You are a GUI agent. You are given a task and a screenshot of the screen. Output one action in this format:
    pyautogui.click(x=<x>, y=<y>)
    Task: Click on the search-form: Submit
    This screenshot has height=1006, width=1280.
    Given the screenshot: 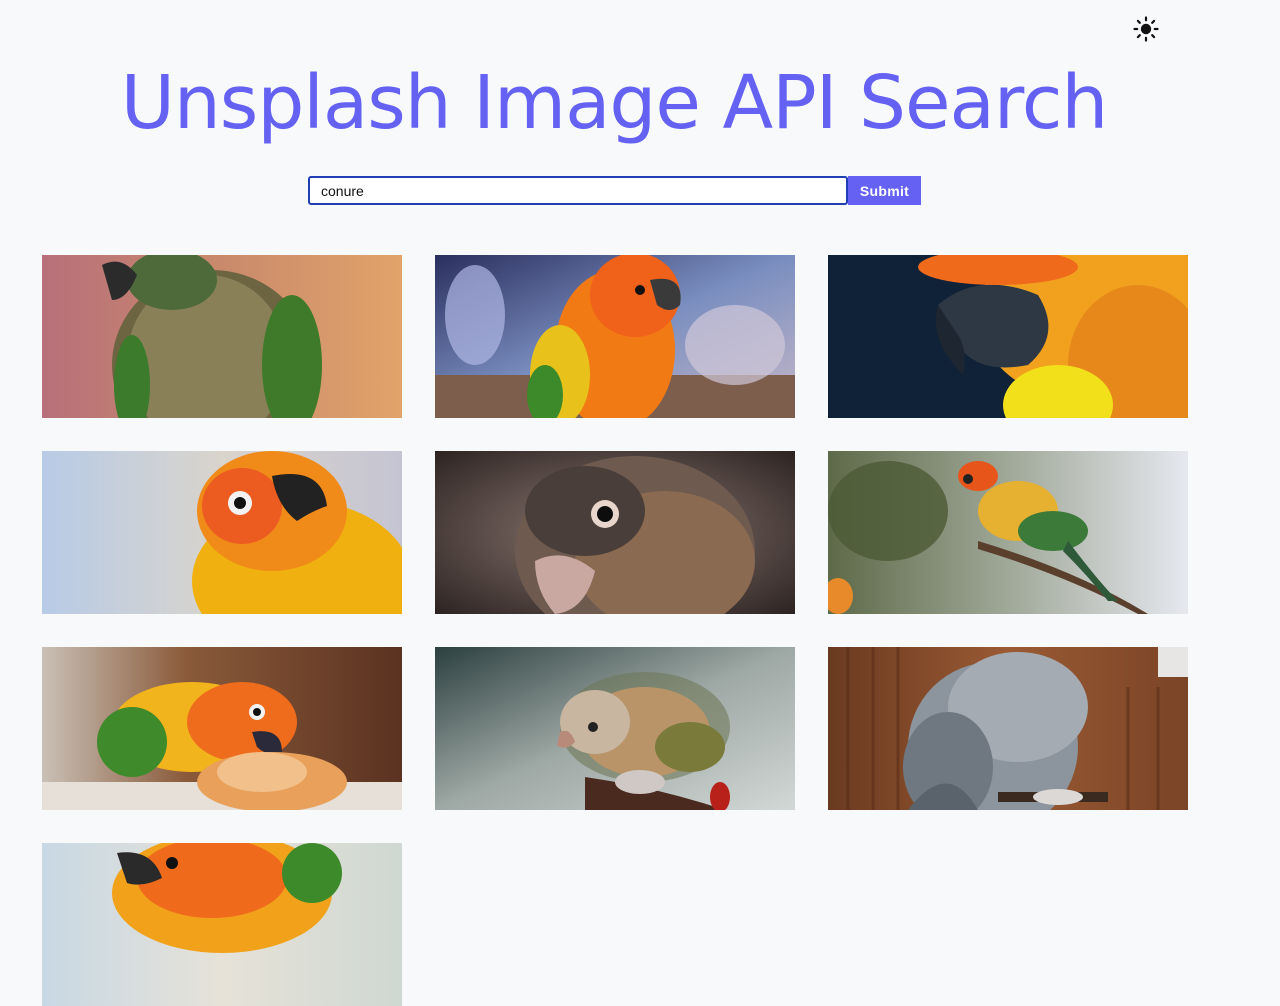 What is the action you would take?
    pyautogui.click(x=614, y=190)
    